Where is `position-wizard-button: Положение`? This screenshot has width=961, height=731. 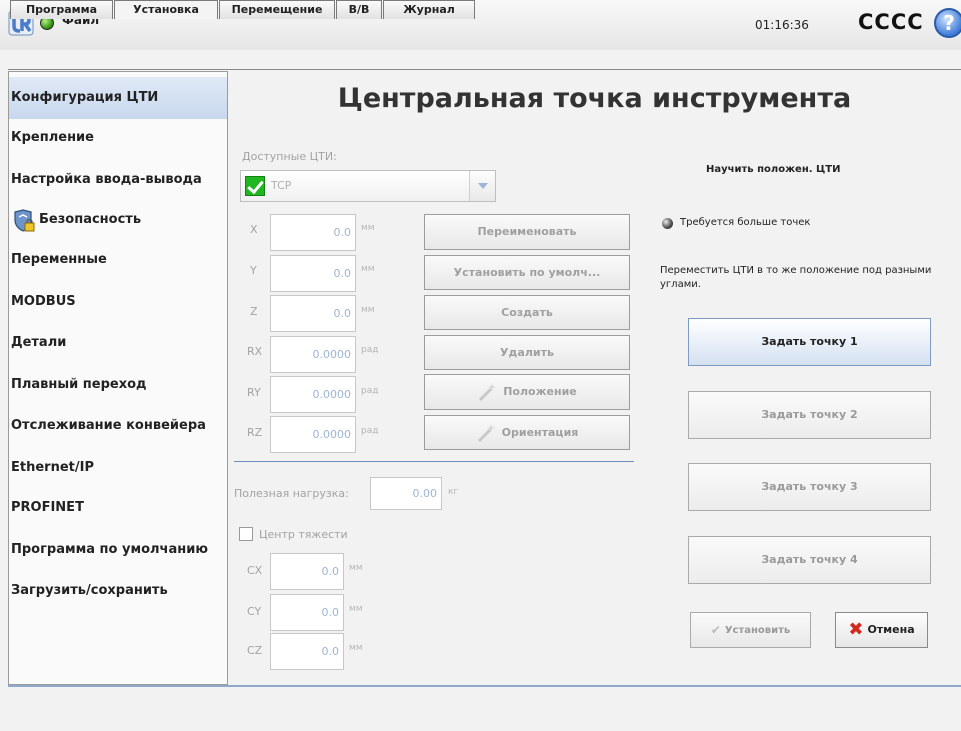 position-wizard-button: Положение is located at coordinates (527, 392).